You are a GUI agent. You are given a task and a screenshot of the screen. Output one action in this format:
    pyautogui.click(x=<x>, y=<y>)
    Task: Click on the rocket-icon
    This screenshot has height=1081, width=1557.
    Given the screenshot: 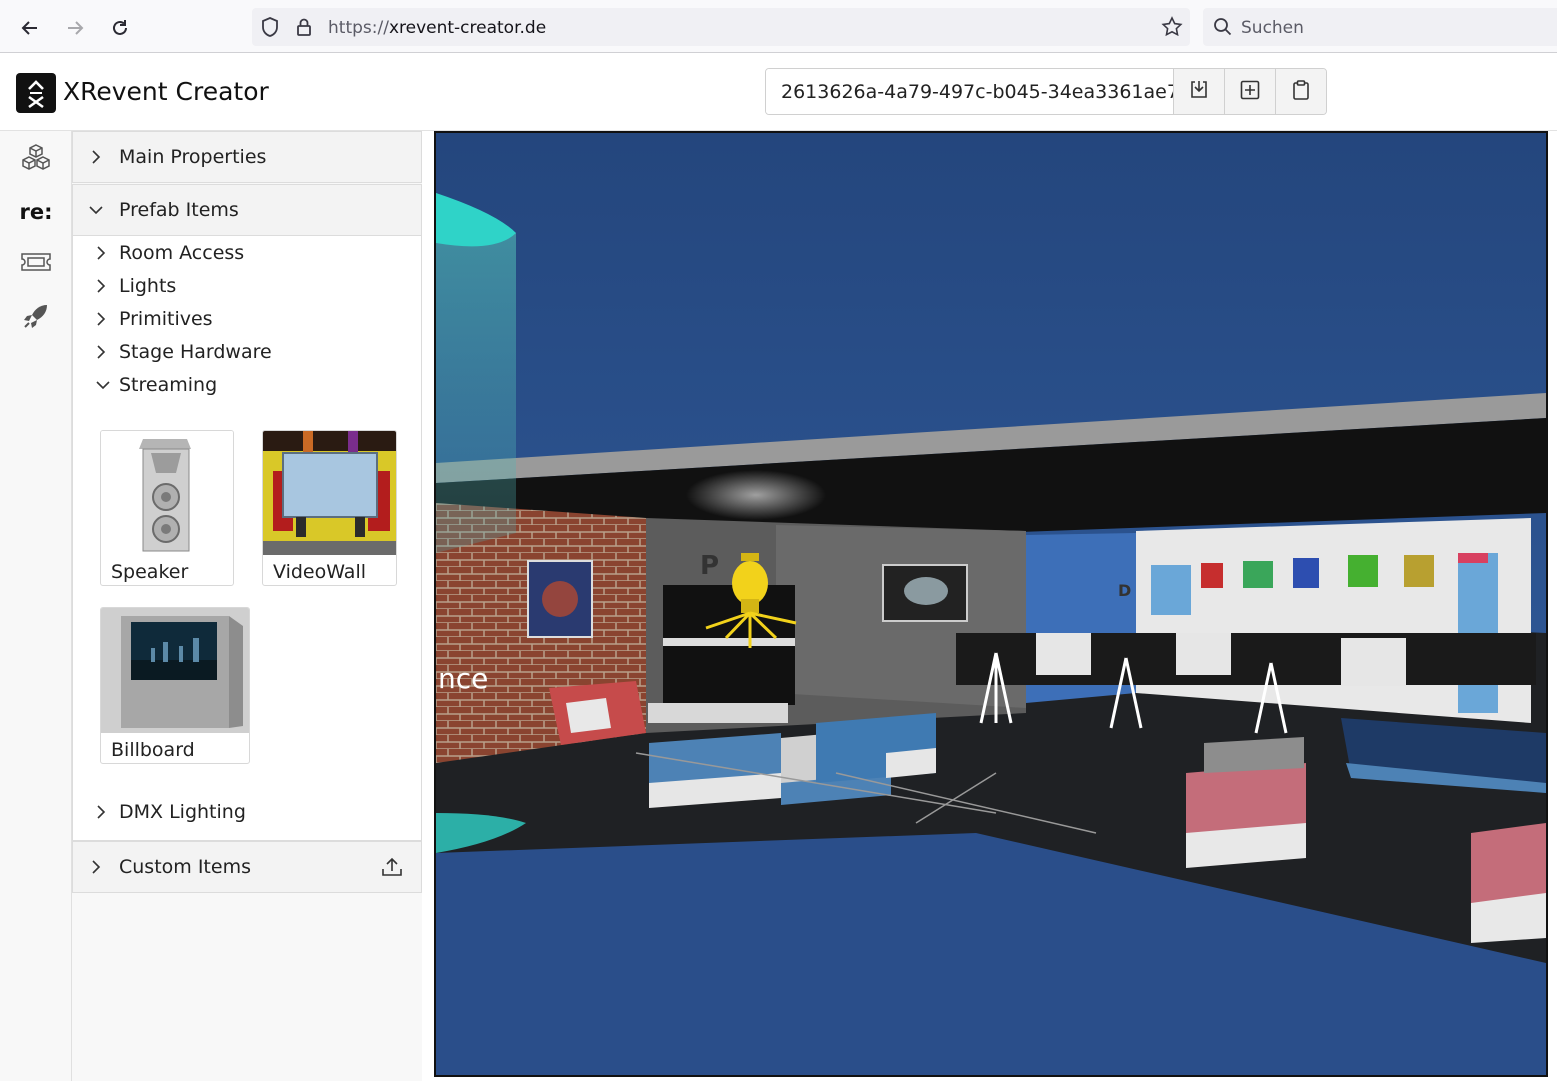 What is the action you would take?
    pyautogui.click(x=36, y=318)
    